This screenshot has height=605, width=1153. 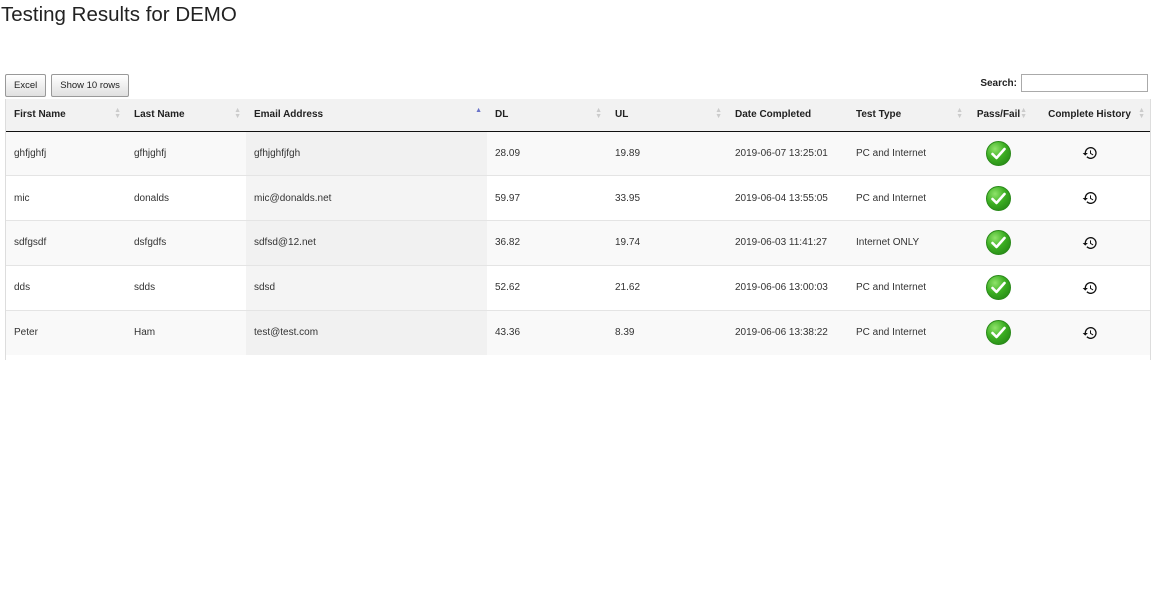 What do you see at coordinates (787, 153) in the screenshot?
I see `cell-date-completed: 2019-06-07 13:25:01` at bounding box center [787, 153].